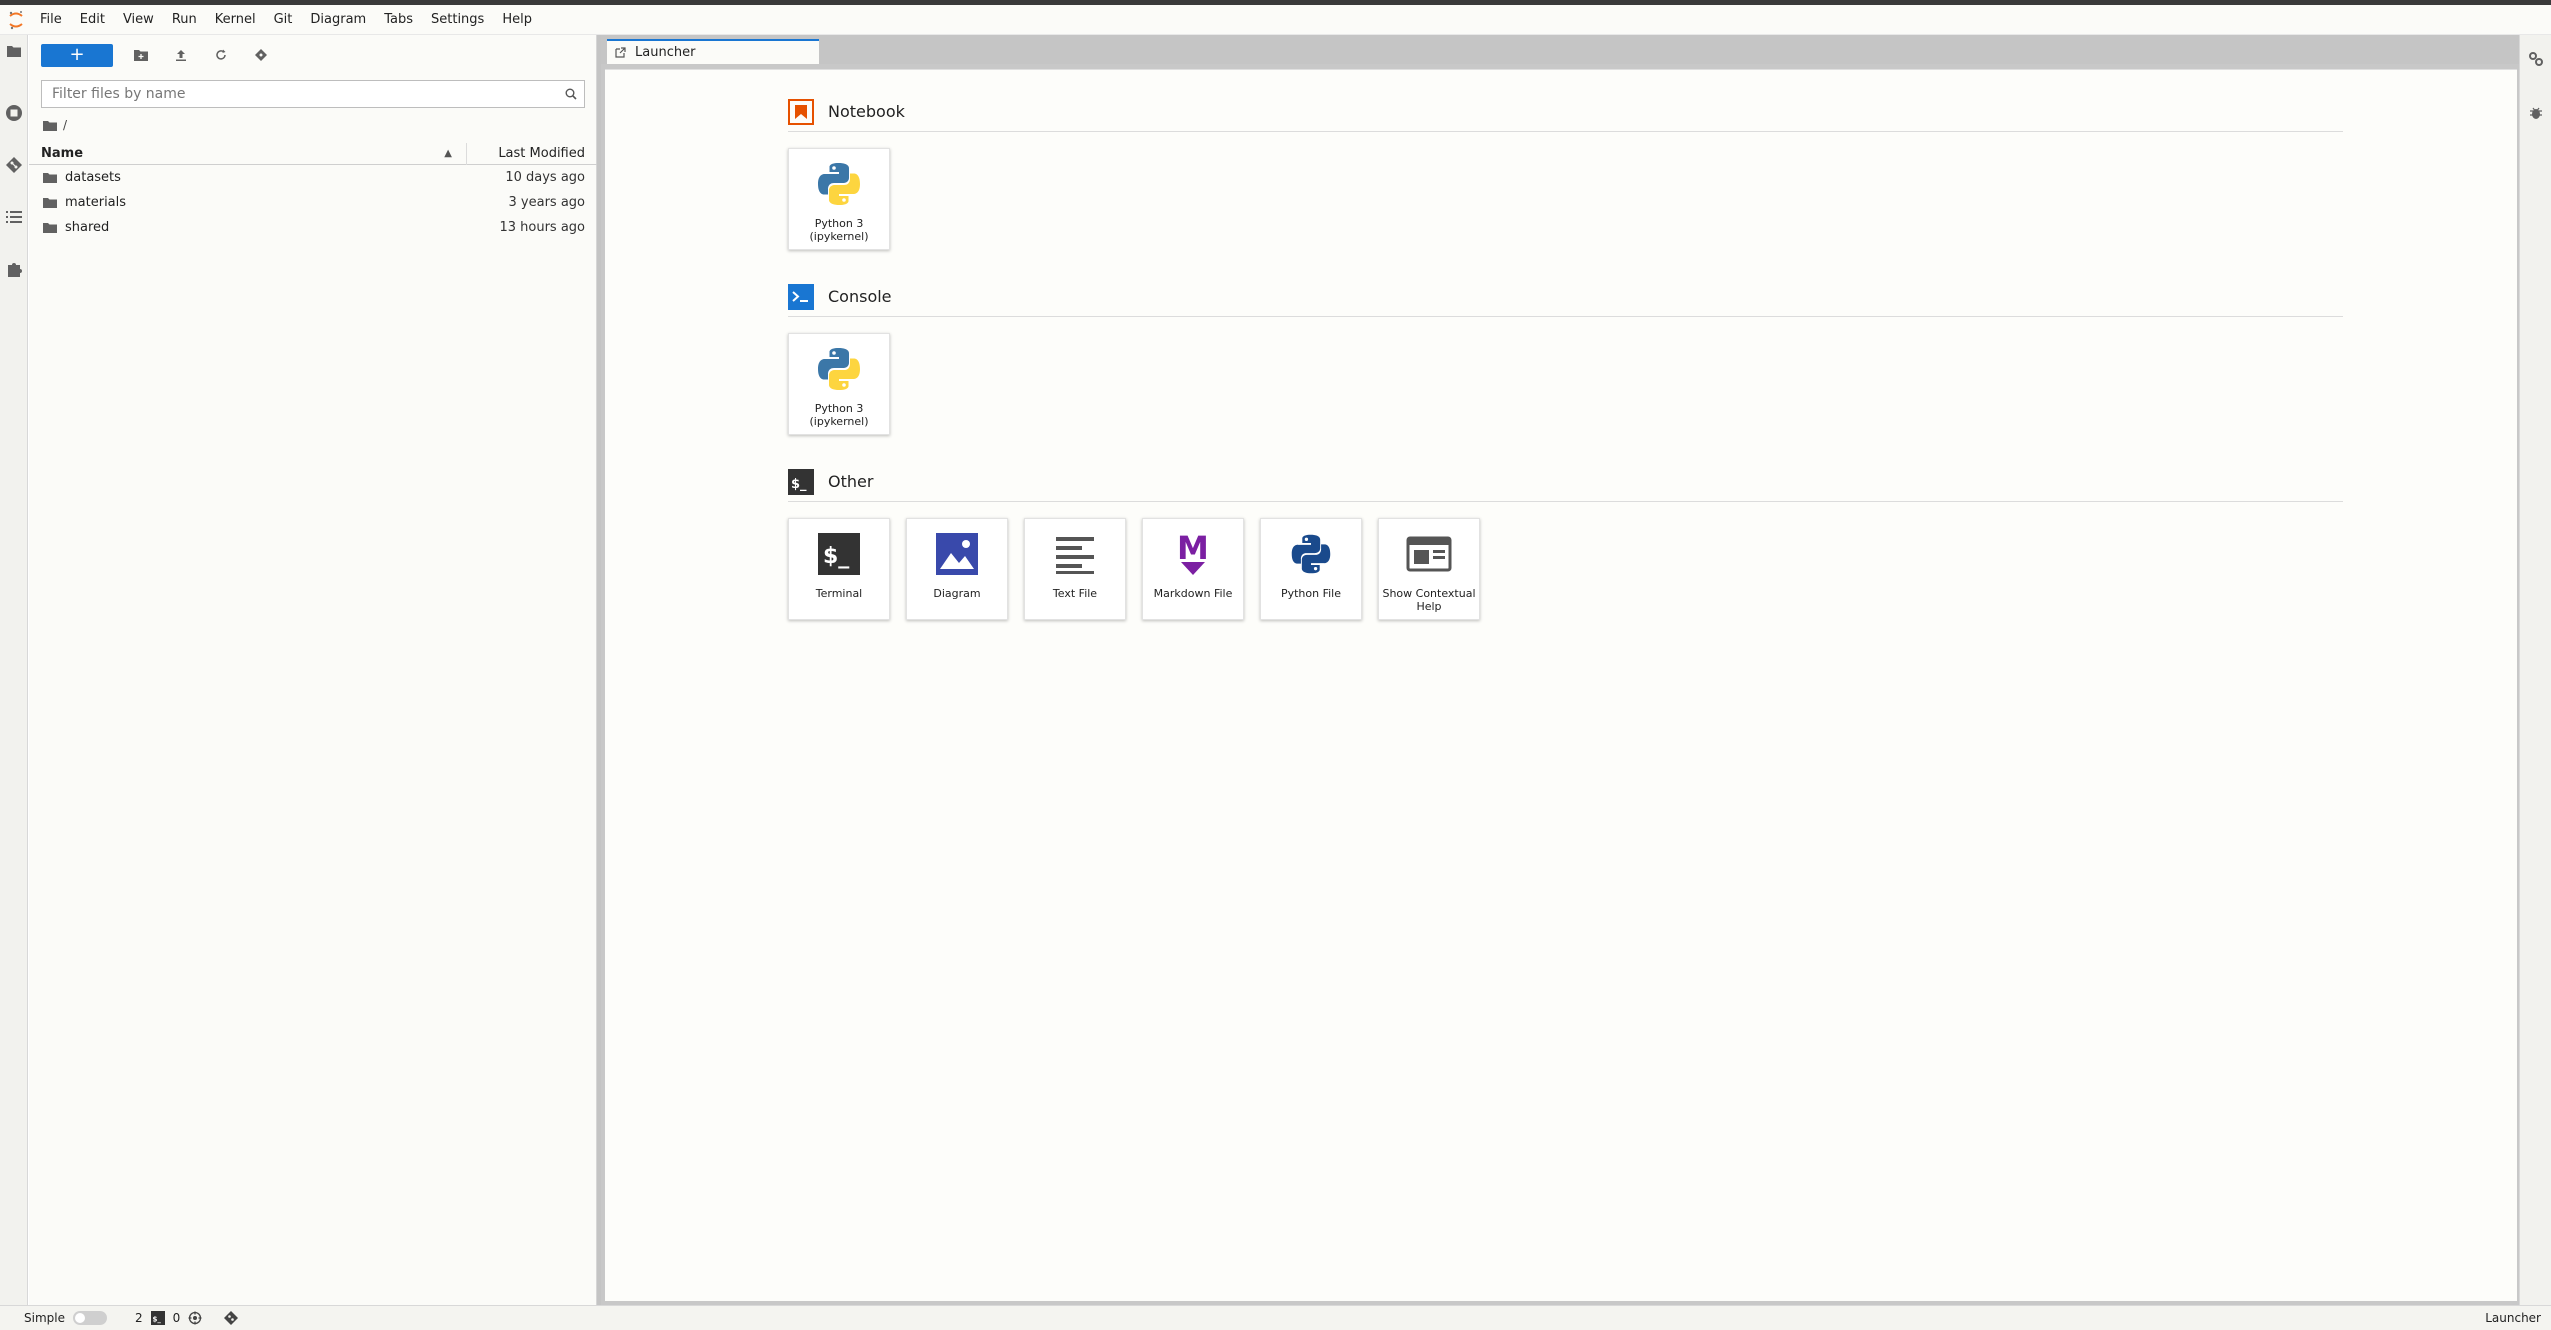  Describe the element at coordinates (221, 55) in the screenshot. I see `refresh-icon` at that location.